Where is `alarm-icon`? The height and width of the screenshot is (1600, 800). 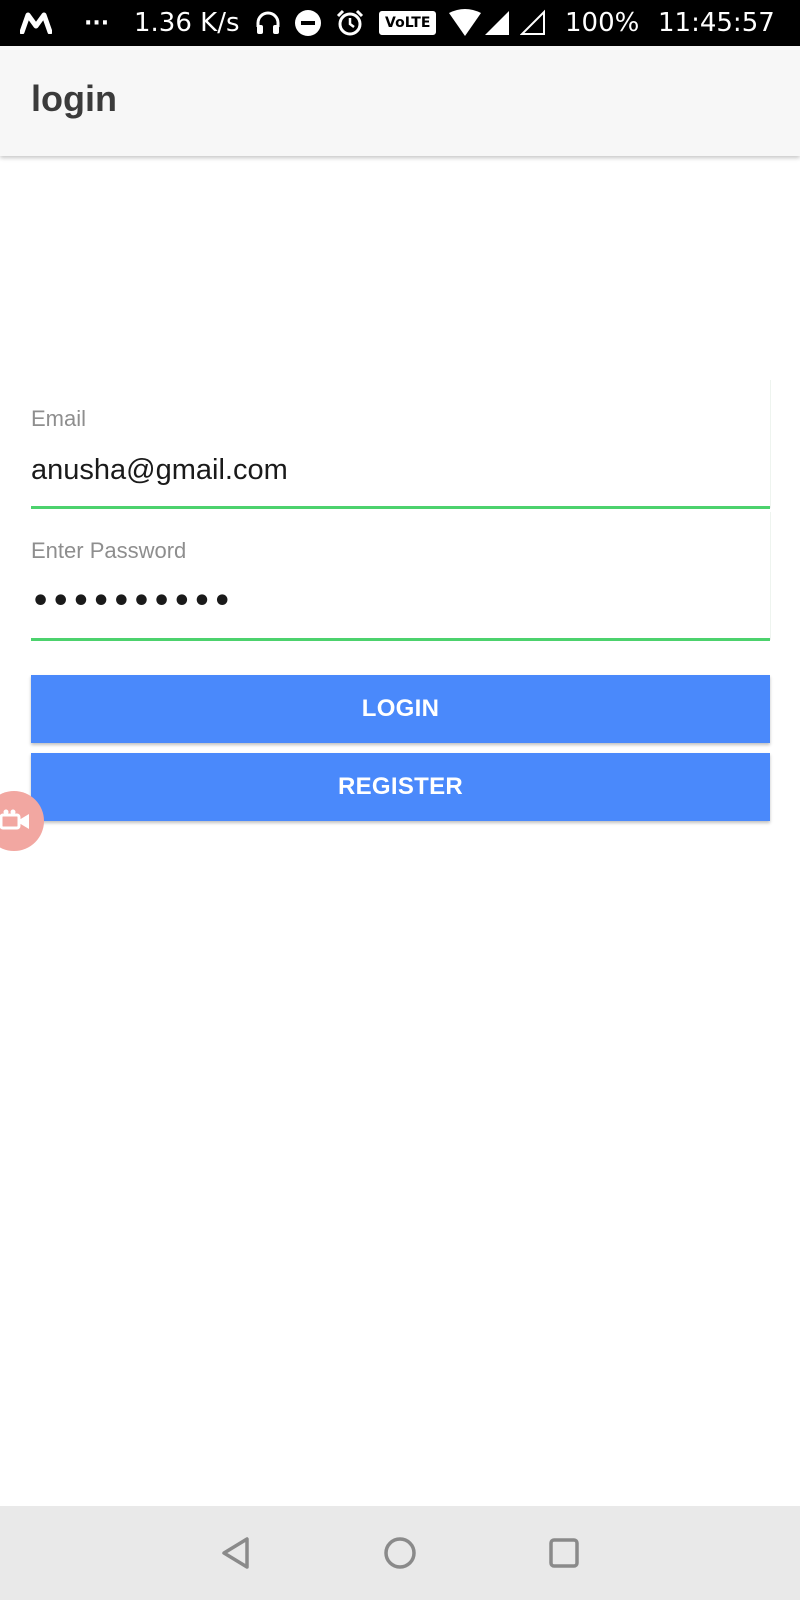 alarm-icon is located at coordinates (350, 23).